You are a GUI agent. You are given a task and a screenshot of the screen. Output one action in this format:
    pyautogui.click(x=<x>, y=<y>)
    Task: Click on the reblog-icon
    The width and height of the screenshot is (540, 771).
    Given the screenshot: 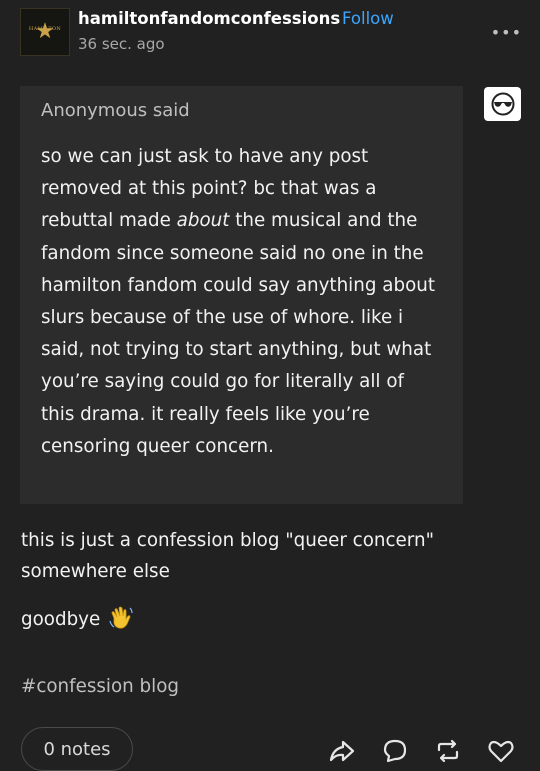 What is the action you would take?
    pyautogui.click(x=448, y=751)
    